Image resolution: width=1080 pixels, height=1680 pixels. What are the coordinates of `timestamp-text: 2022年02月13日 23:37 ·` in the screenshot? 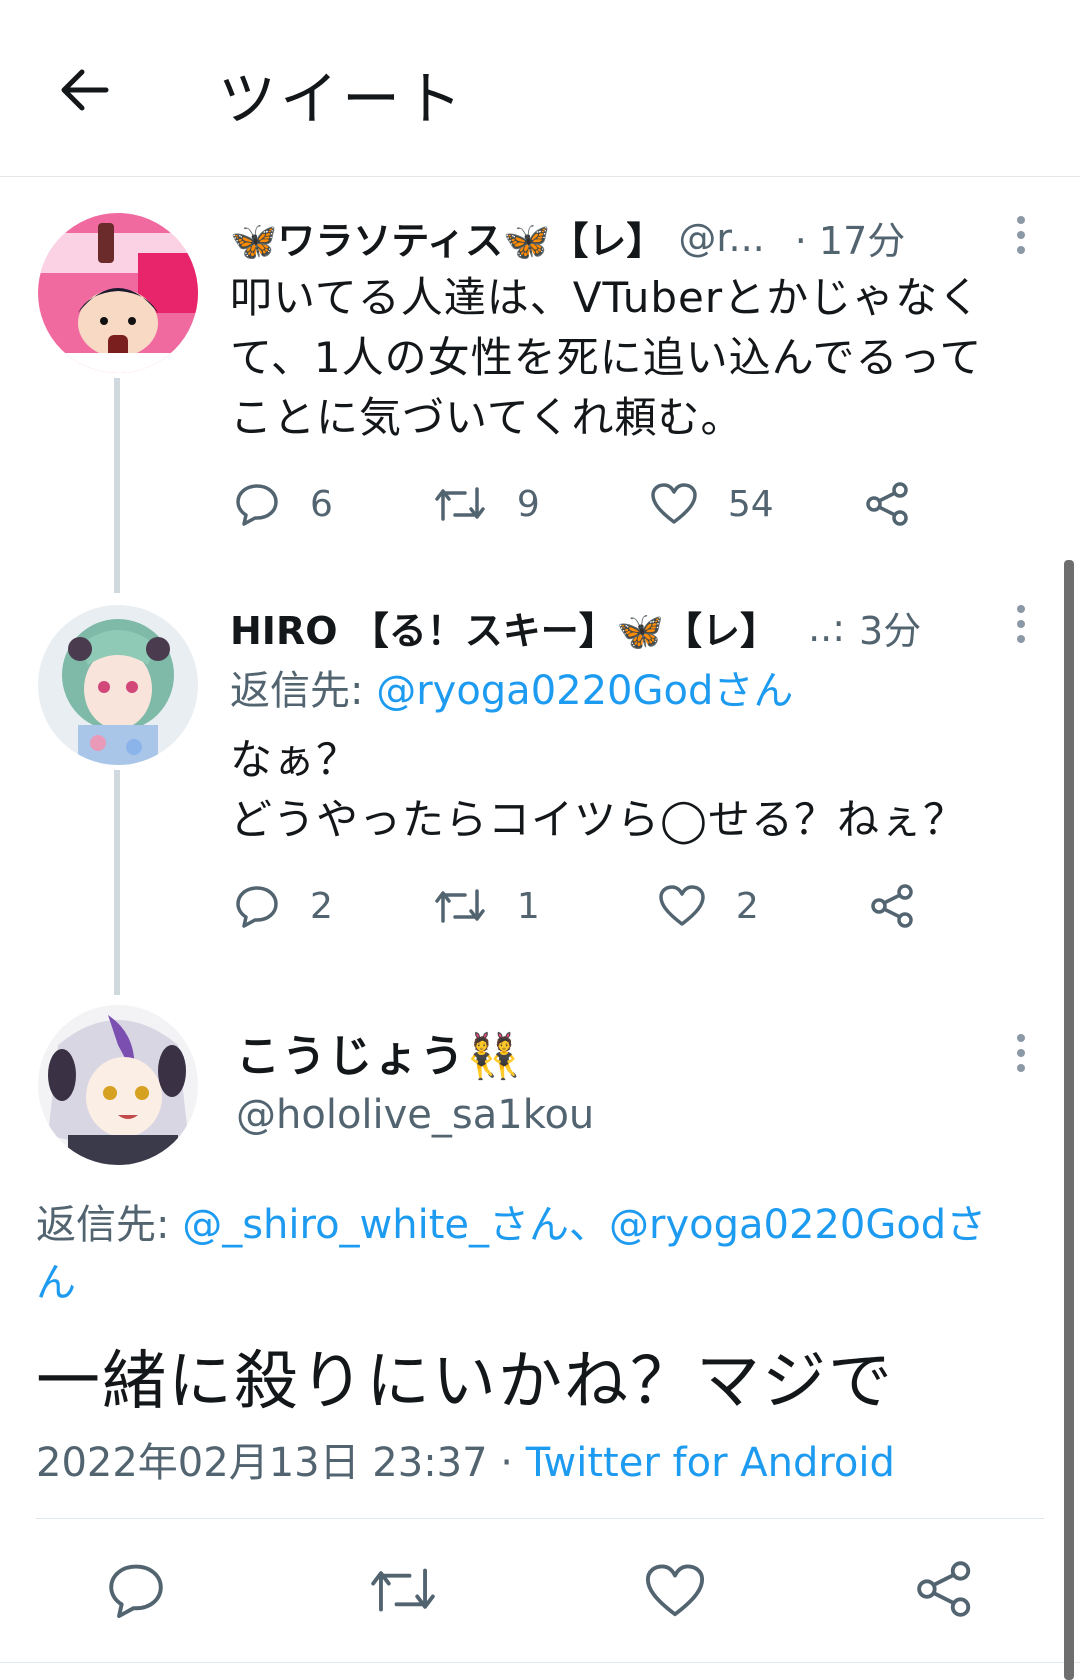 It's located at (281, 1463).